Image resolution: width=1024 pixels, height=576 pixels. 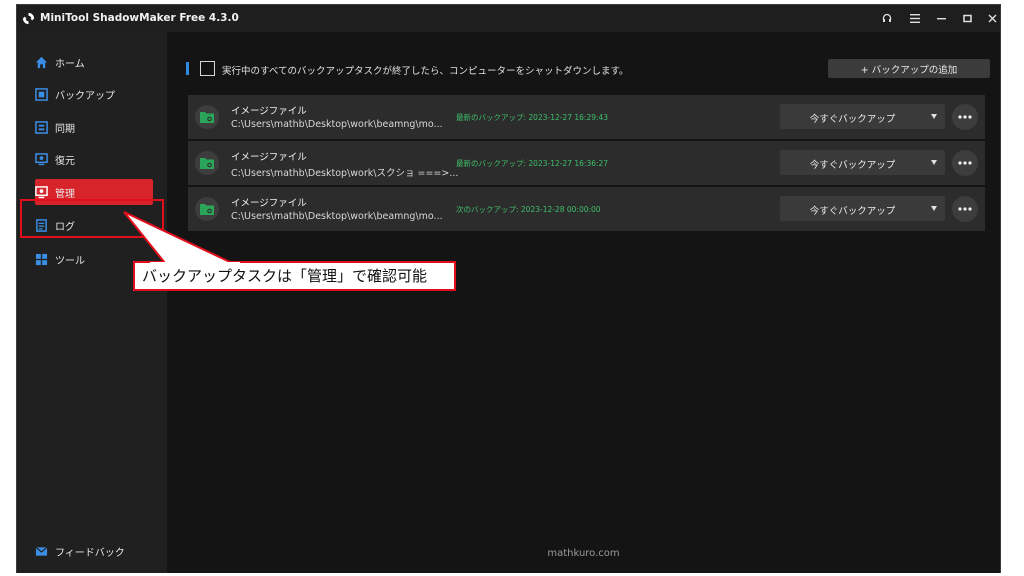 I want to click on sidebar-item-label: バックアップ, so click(x=85, y=96).